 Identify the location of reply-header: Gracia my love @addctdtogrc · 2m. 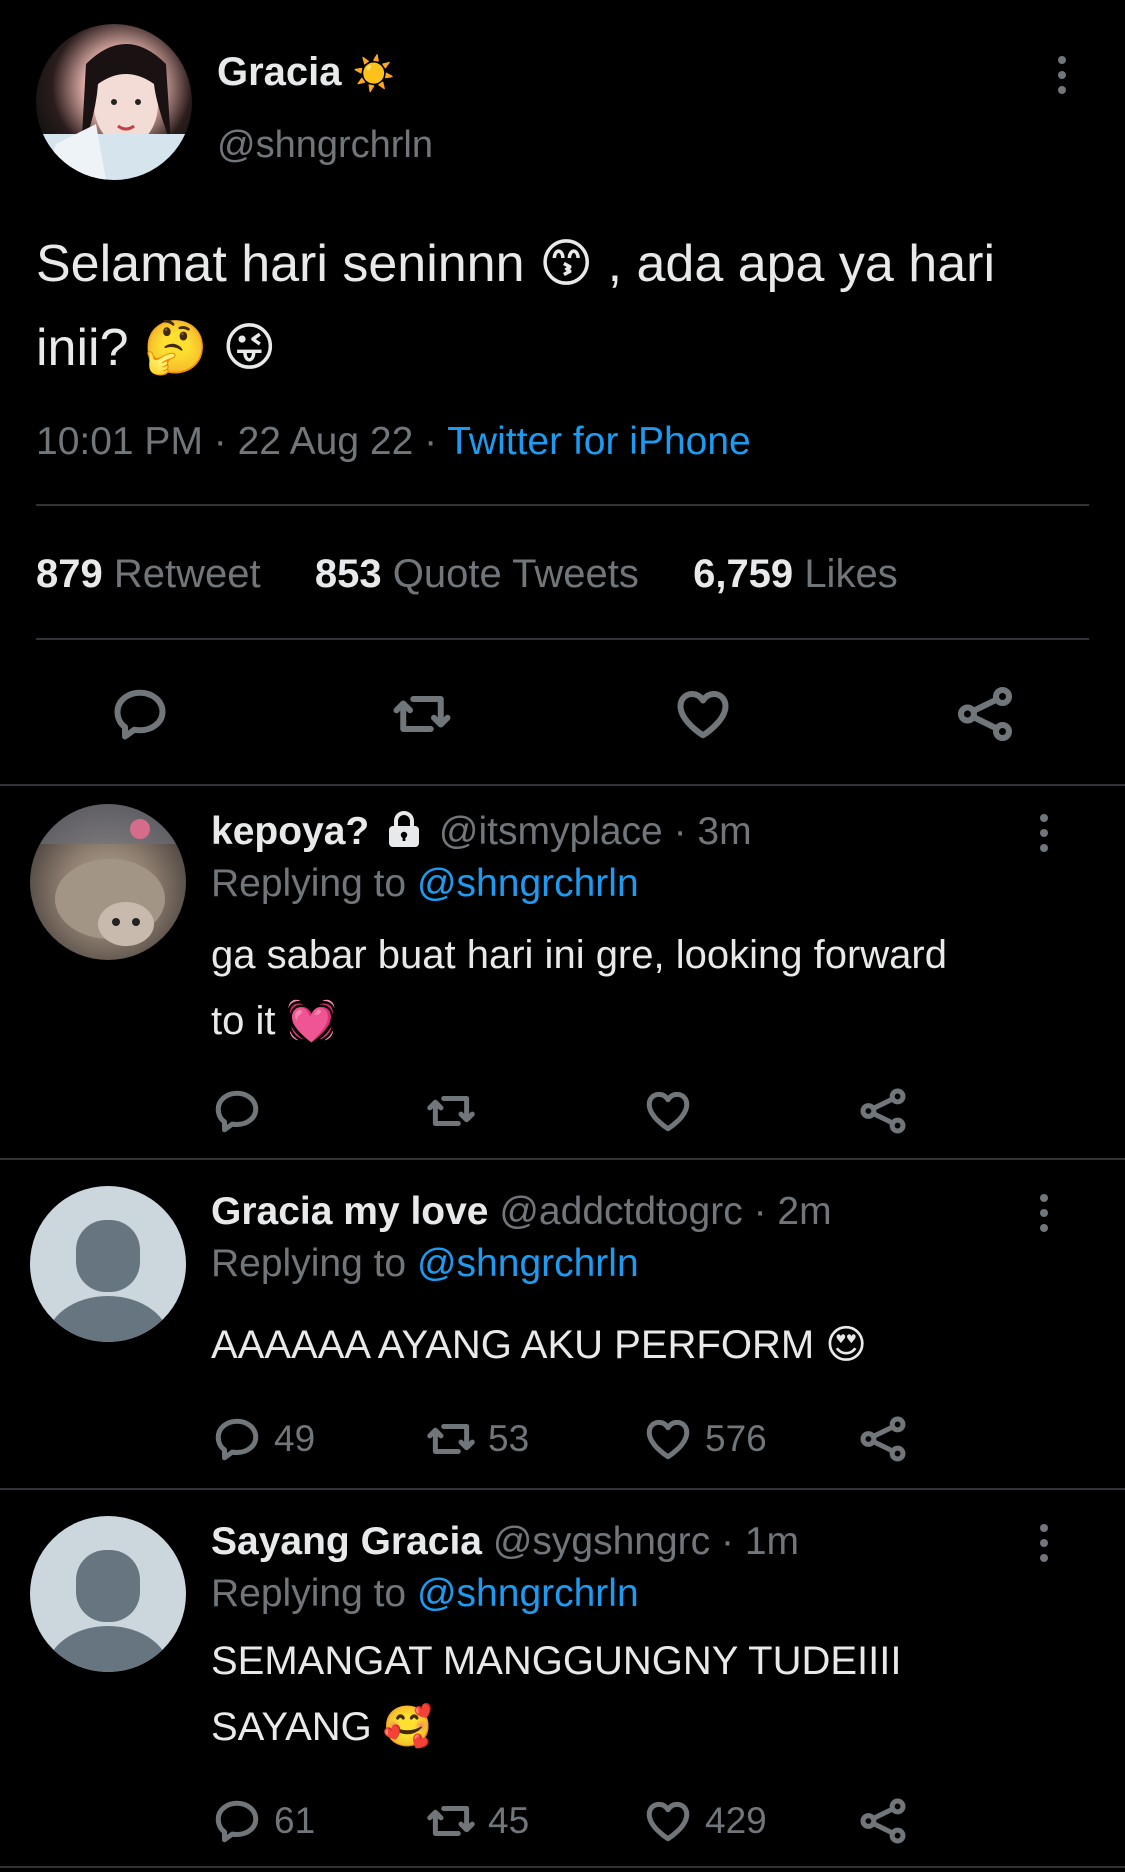
(521, 1212).